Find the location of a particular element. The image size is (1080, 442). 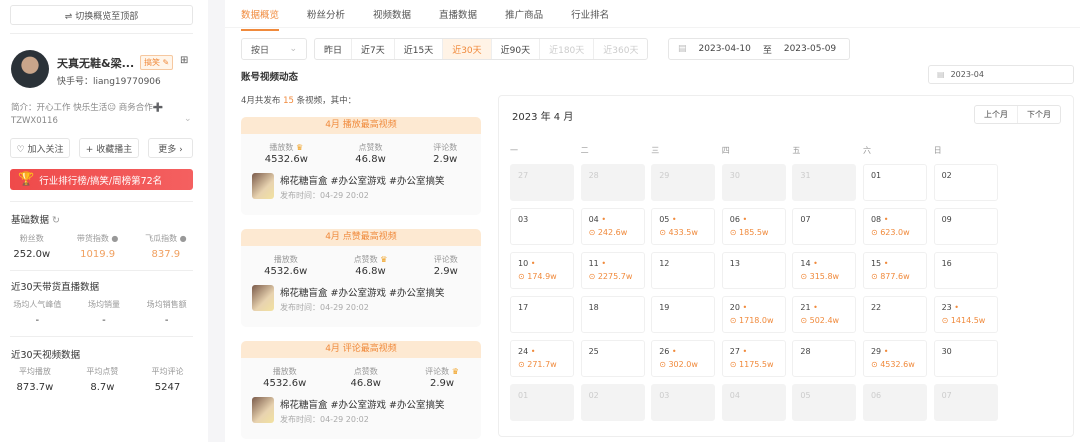

day-number: 01 is located at coordinates (523, 395).